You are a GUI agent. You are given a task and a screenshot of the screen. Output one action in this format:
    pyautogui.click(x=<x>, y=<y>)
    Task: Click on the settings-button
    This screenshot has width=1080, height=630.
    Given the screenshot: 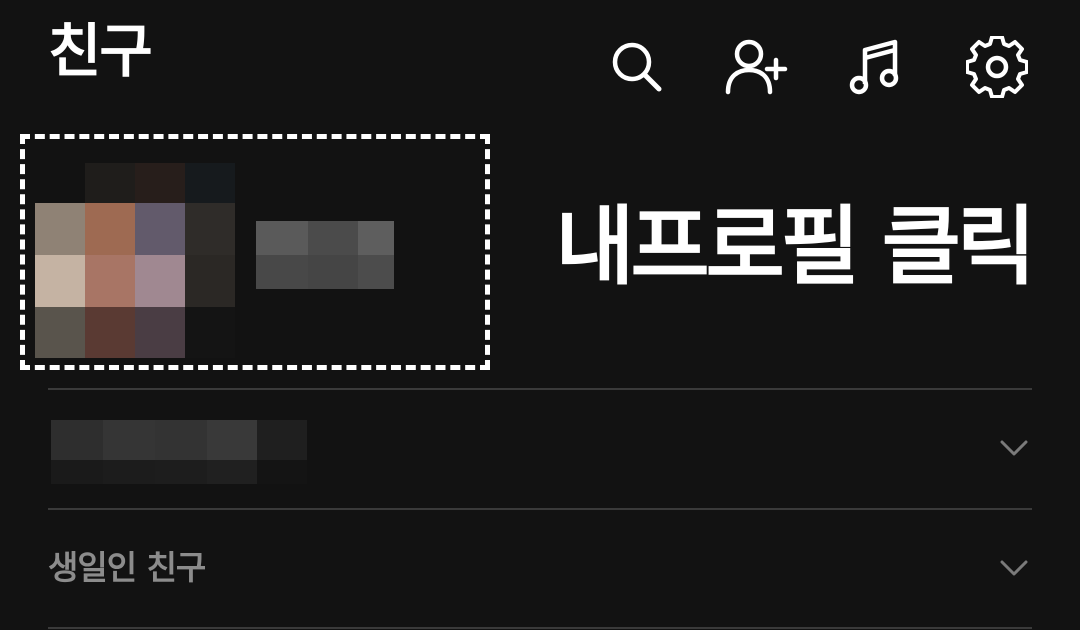 What is the action you would take?
    pyautogui.click(x=997, y=67)
    